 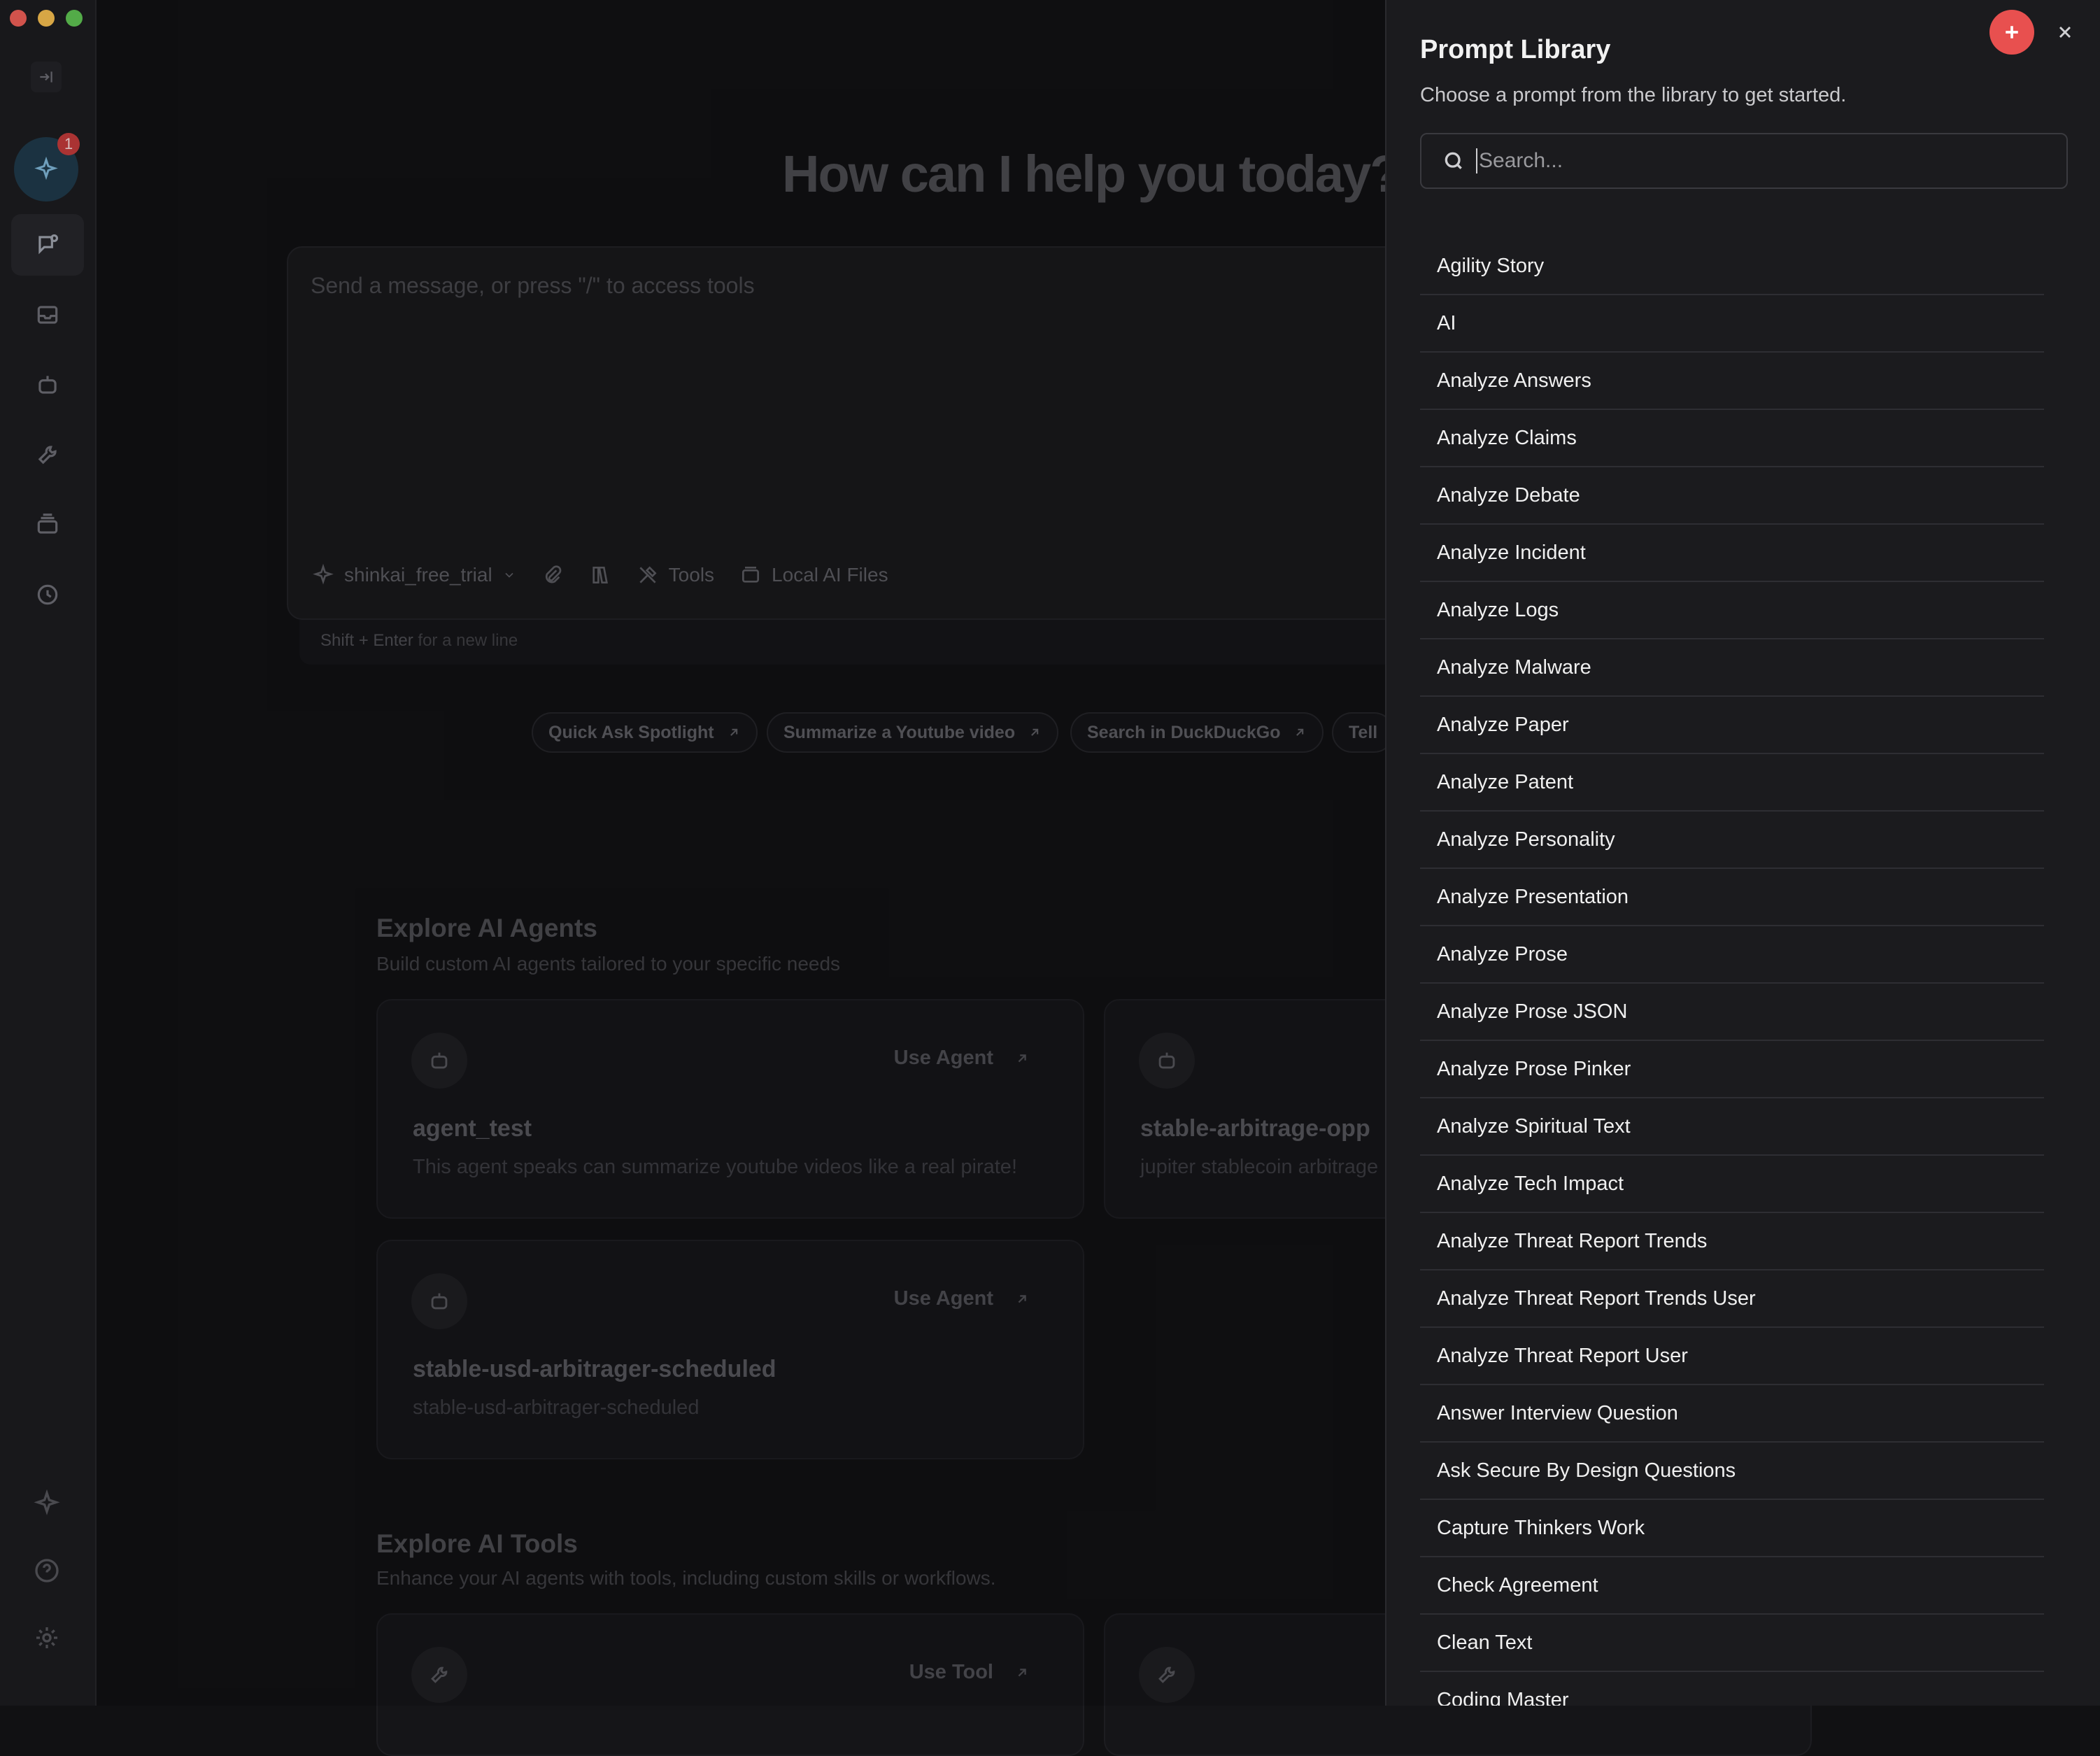 I want to click on prompt-item: Analyze Logs, so click(x=1732, y=610).